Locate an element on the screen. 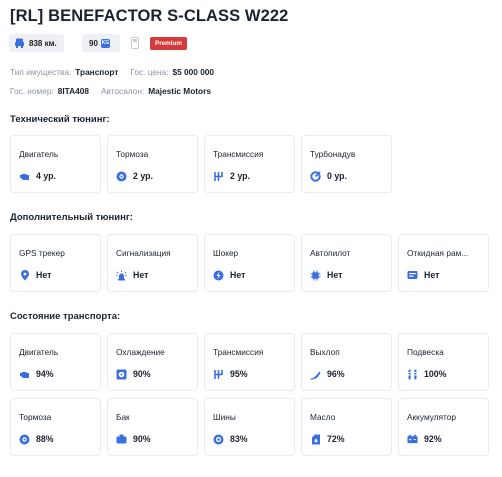  capacity-unit-icon: KG is located at coordinates (105, 43).